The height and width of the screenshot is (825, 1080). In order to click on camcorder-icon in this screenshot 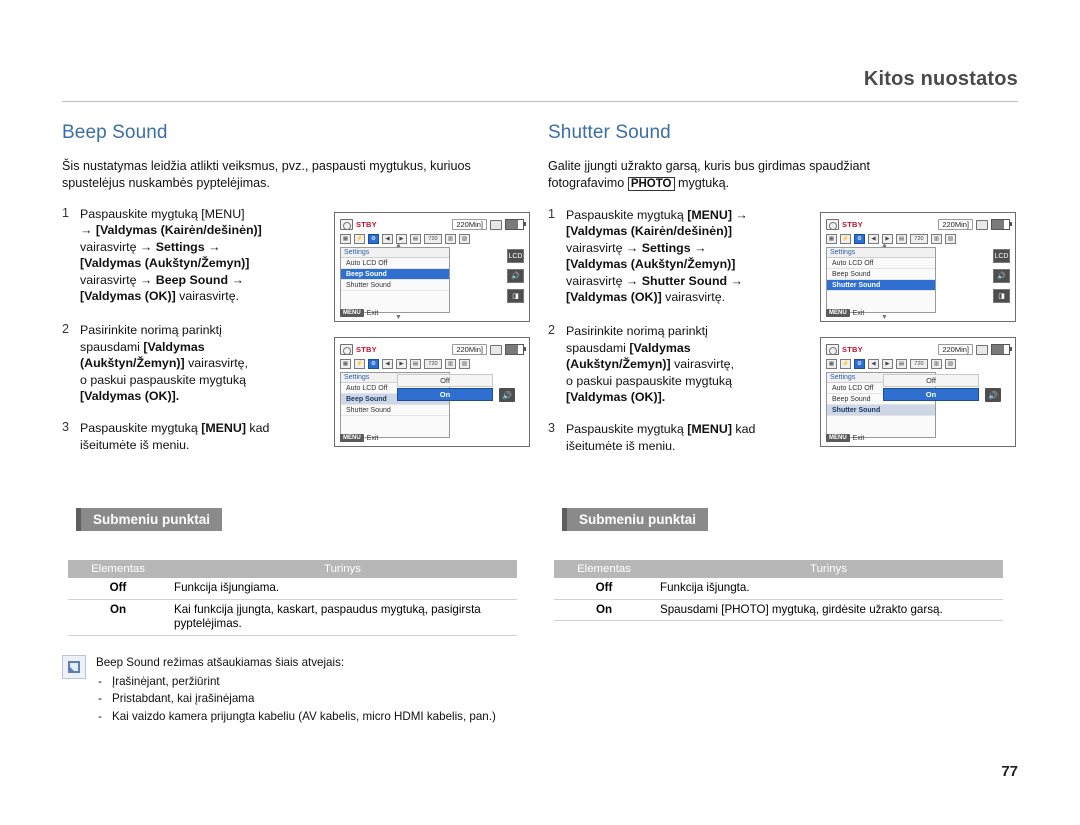, I will do `click(346, 349)`.